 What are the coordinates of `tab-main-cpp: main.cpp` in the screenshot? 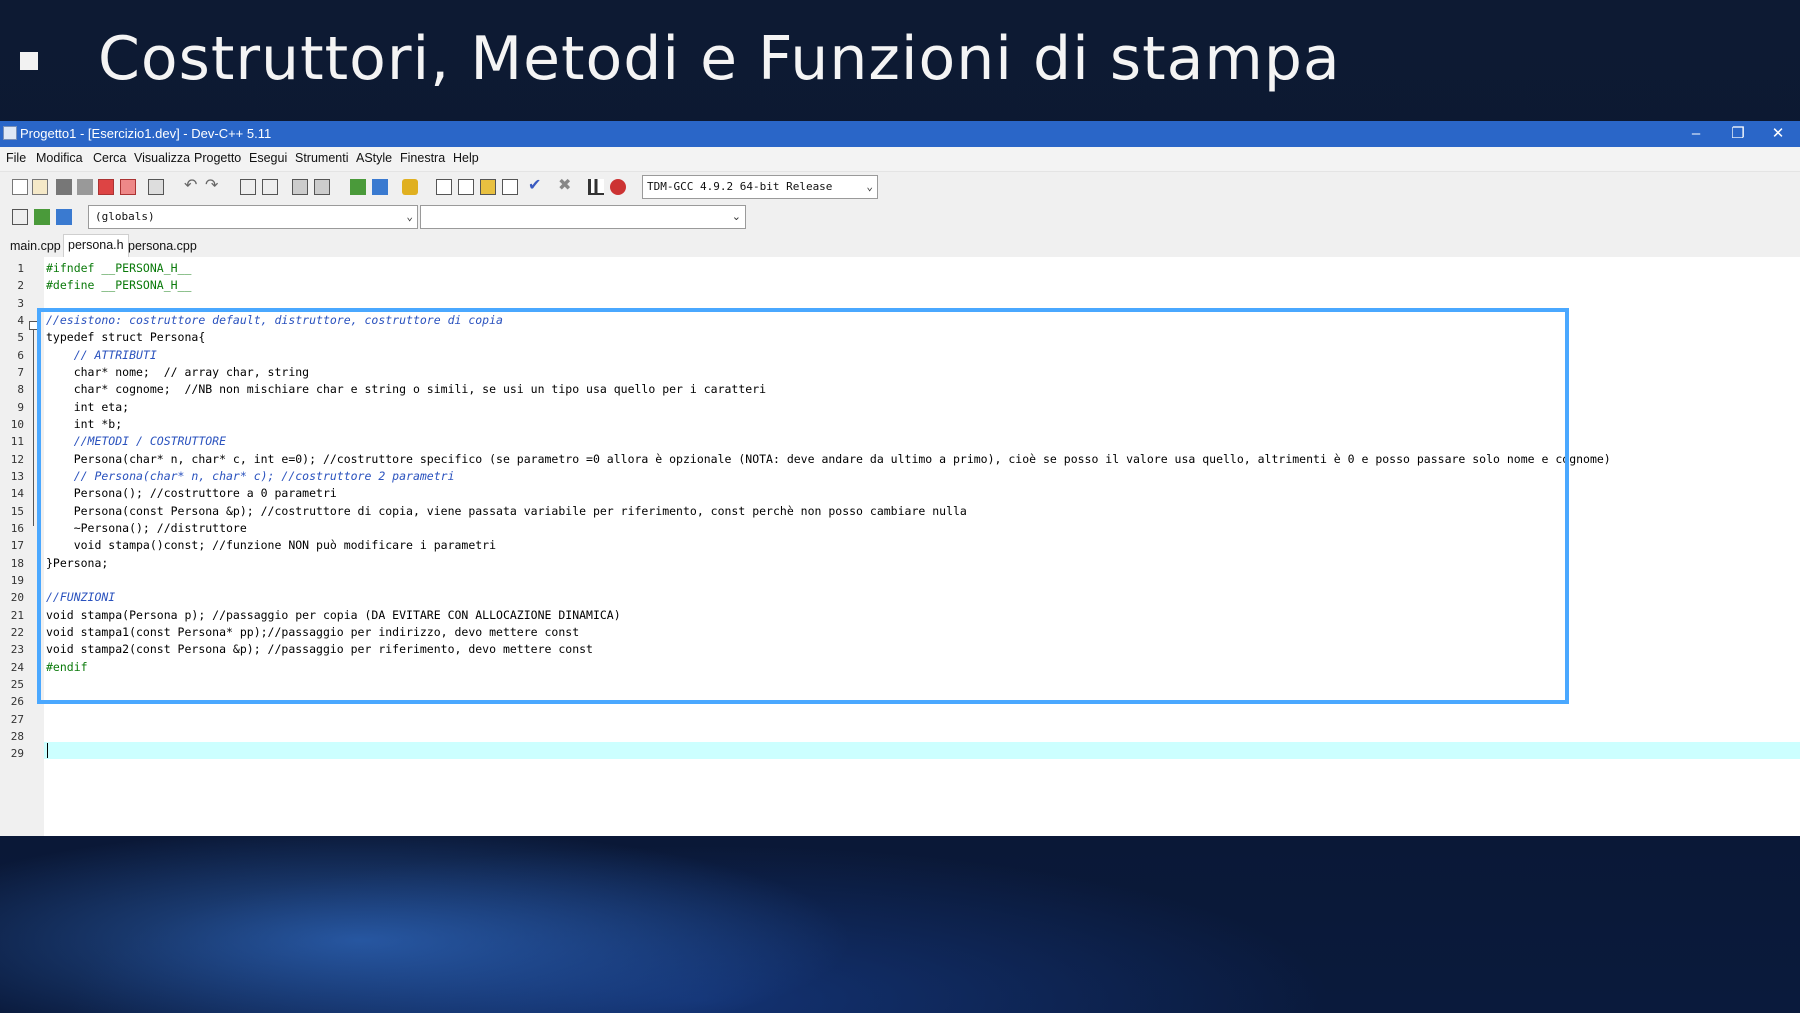 It's located at (35, 247).